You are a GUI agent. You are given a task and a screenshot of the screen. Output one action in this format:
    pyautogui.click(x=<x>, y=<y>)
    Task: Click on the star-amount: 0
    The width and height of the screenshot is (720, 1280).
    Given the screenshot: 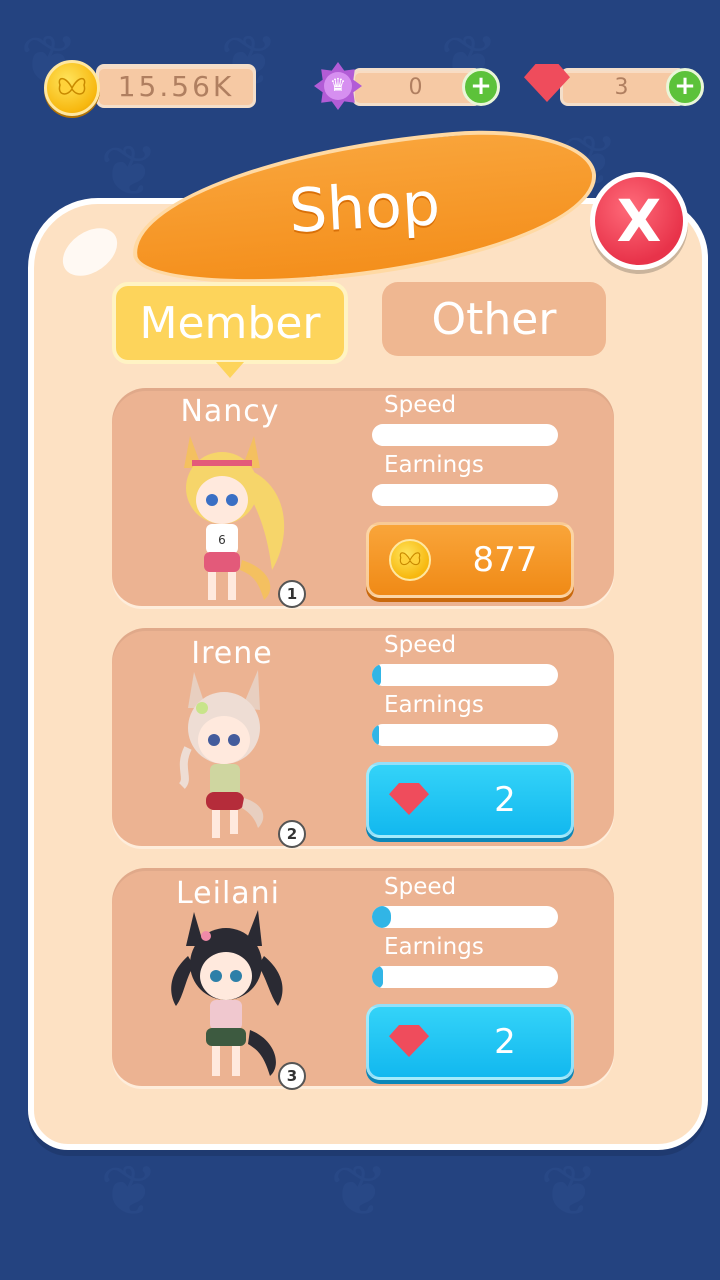 What is the action you would take?
    pyautogui.click(x=417, y=87)
    